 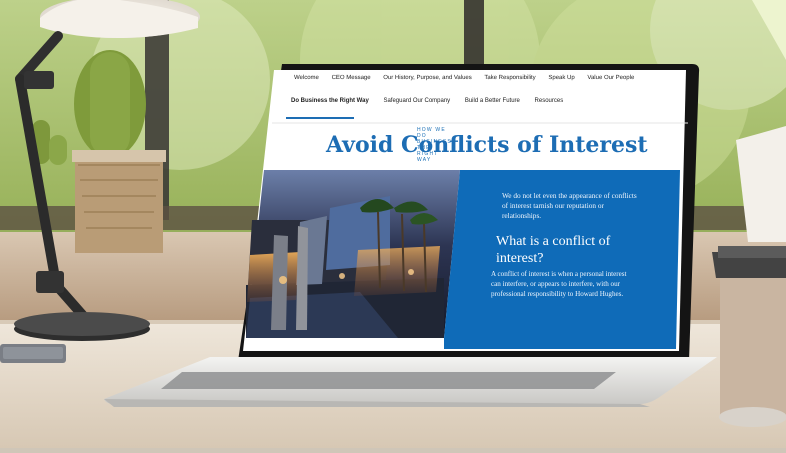 What do you see at coordinates (487, 145) in the screenshot?
I see `page-title: Avoid Conflicts of Interest` at bounding box center [487, 145].